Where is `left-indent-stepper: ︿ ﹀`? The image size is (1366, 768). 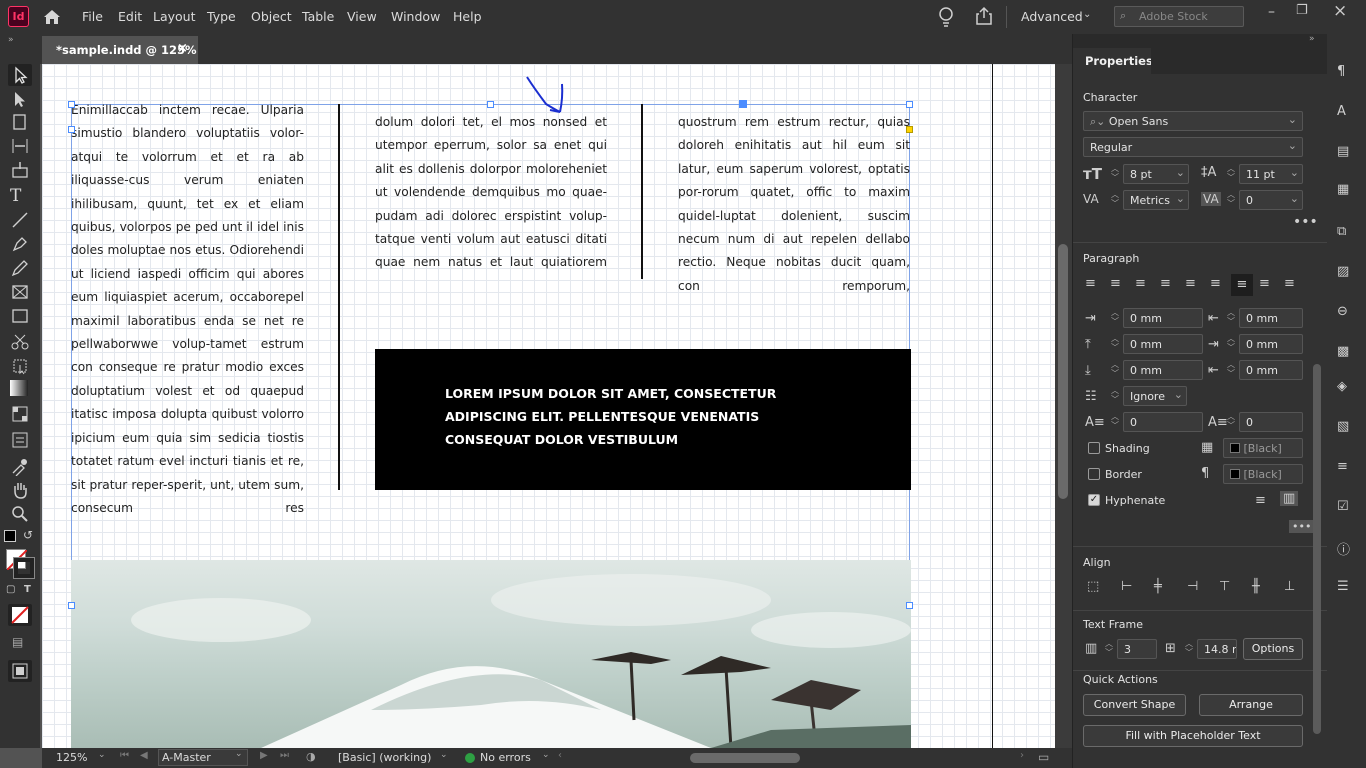
left-indent-stepper: ︿ ﹀ is located at coordinates (1115, 318).